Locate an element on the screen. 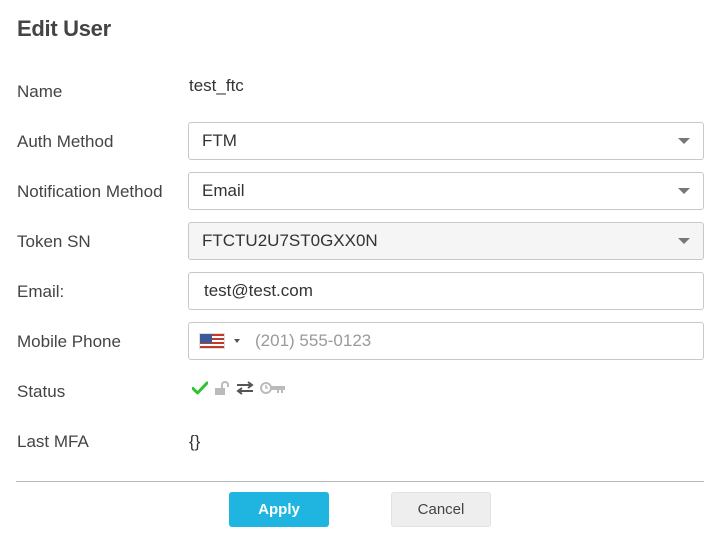  token-sn-select: FTCTU2U7ST0GXX0N is located at coordinates (446, 241).